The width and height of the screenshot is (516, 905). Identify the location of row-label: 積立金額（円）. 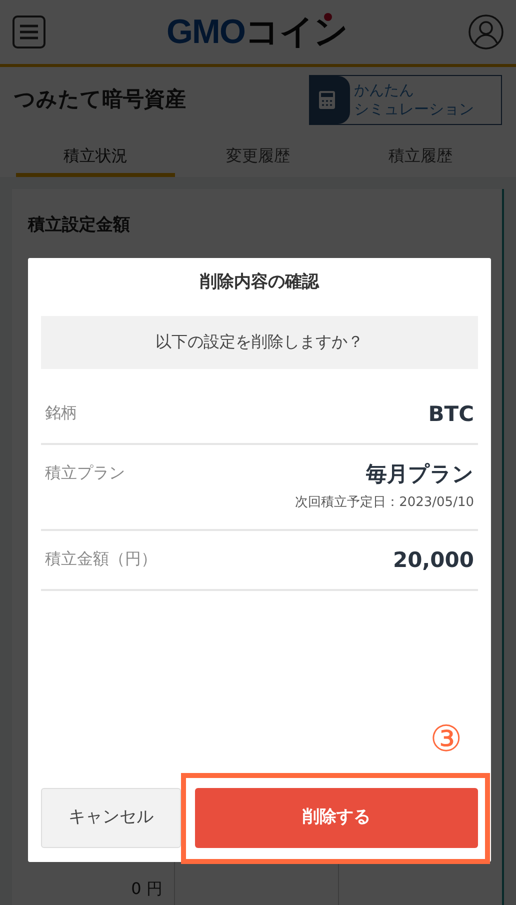
(101, 559).